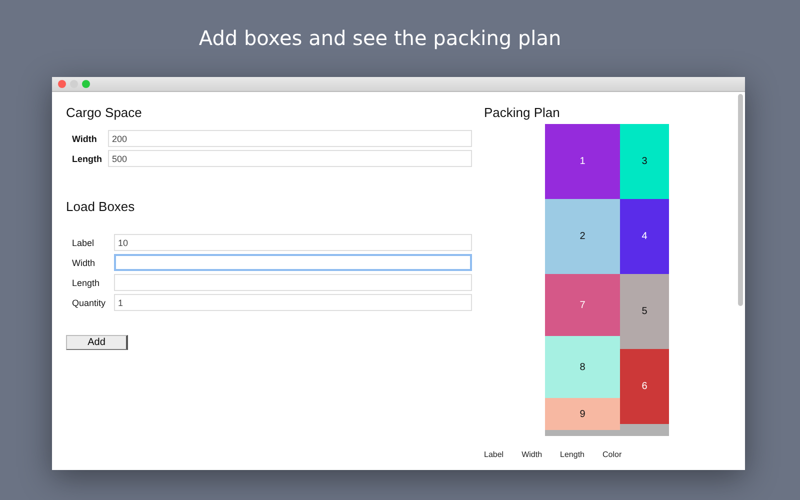 Image resolution: width=800 pixels, height=500 pixels. I want to click on packed-box: 5, so click(644, 311).